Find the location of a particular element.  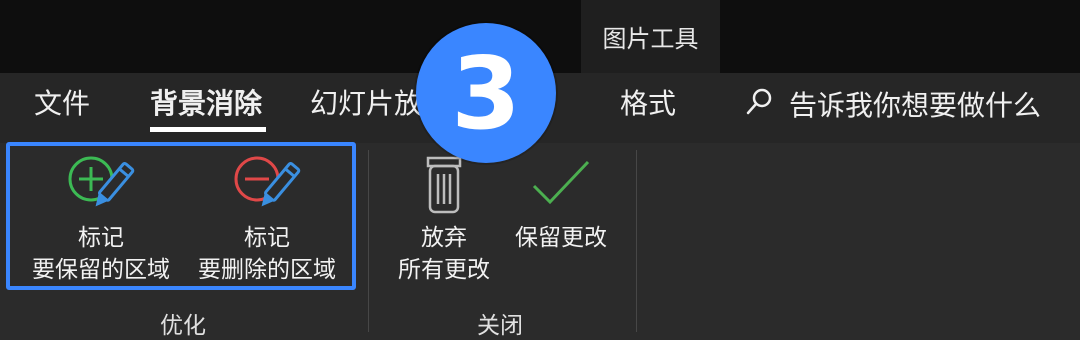

tab-format: 格式 is located at coordinates (648, 104).